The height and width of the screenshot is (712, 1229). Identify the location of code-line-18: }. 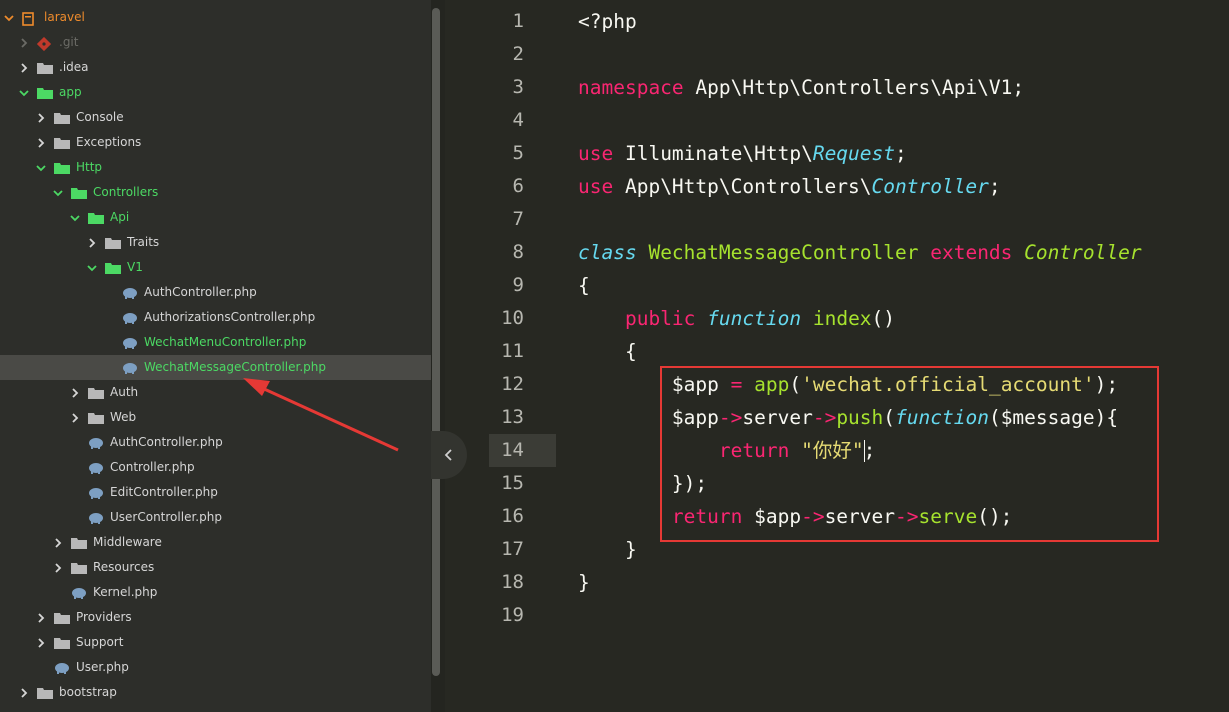
(584, 582).